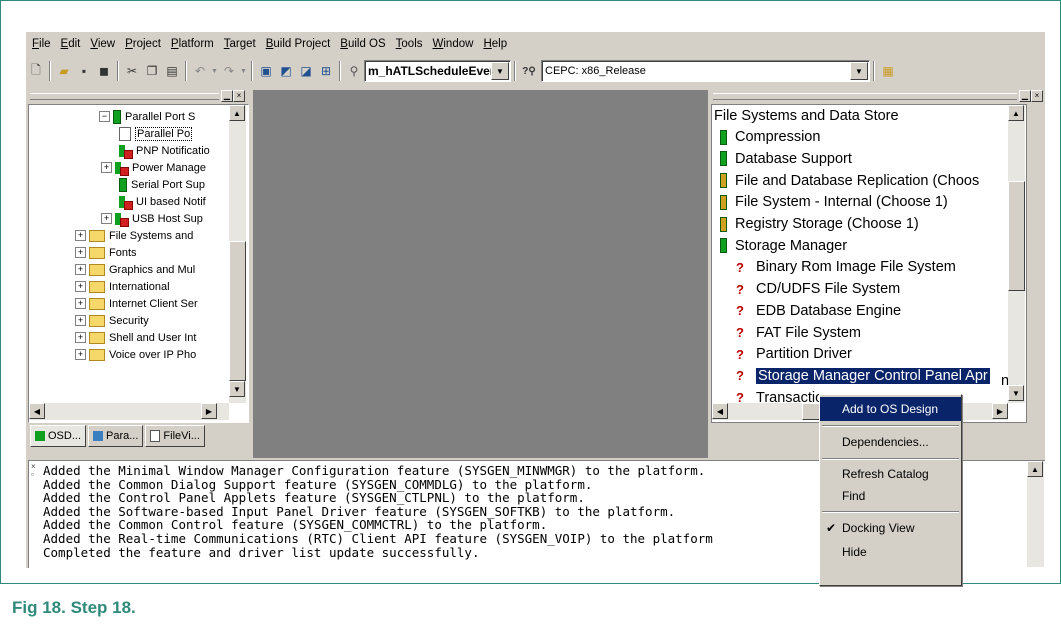 The width and height of the screenshot is (1061, 635). I want to click on open-folder-icon: ▰, so click(64, 71).